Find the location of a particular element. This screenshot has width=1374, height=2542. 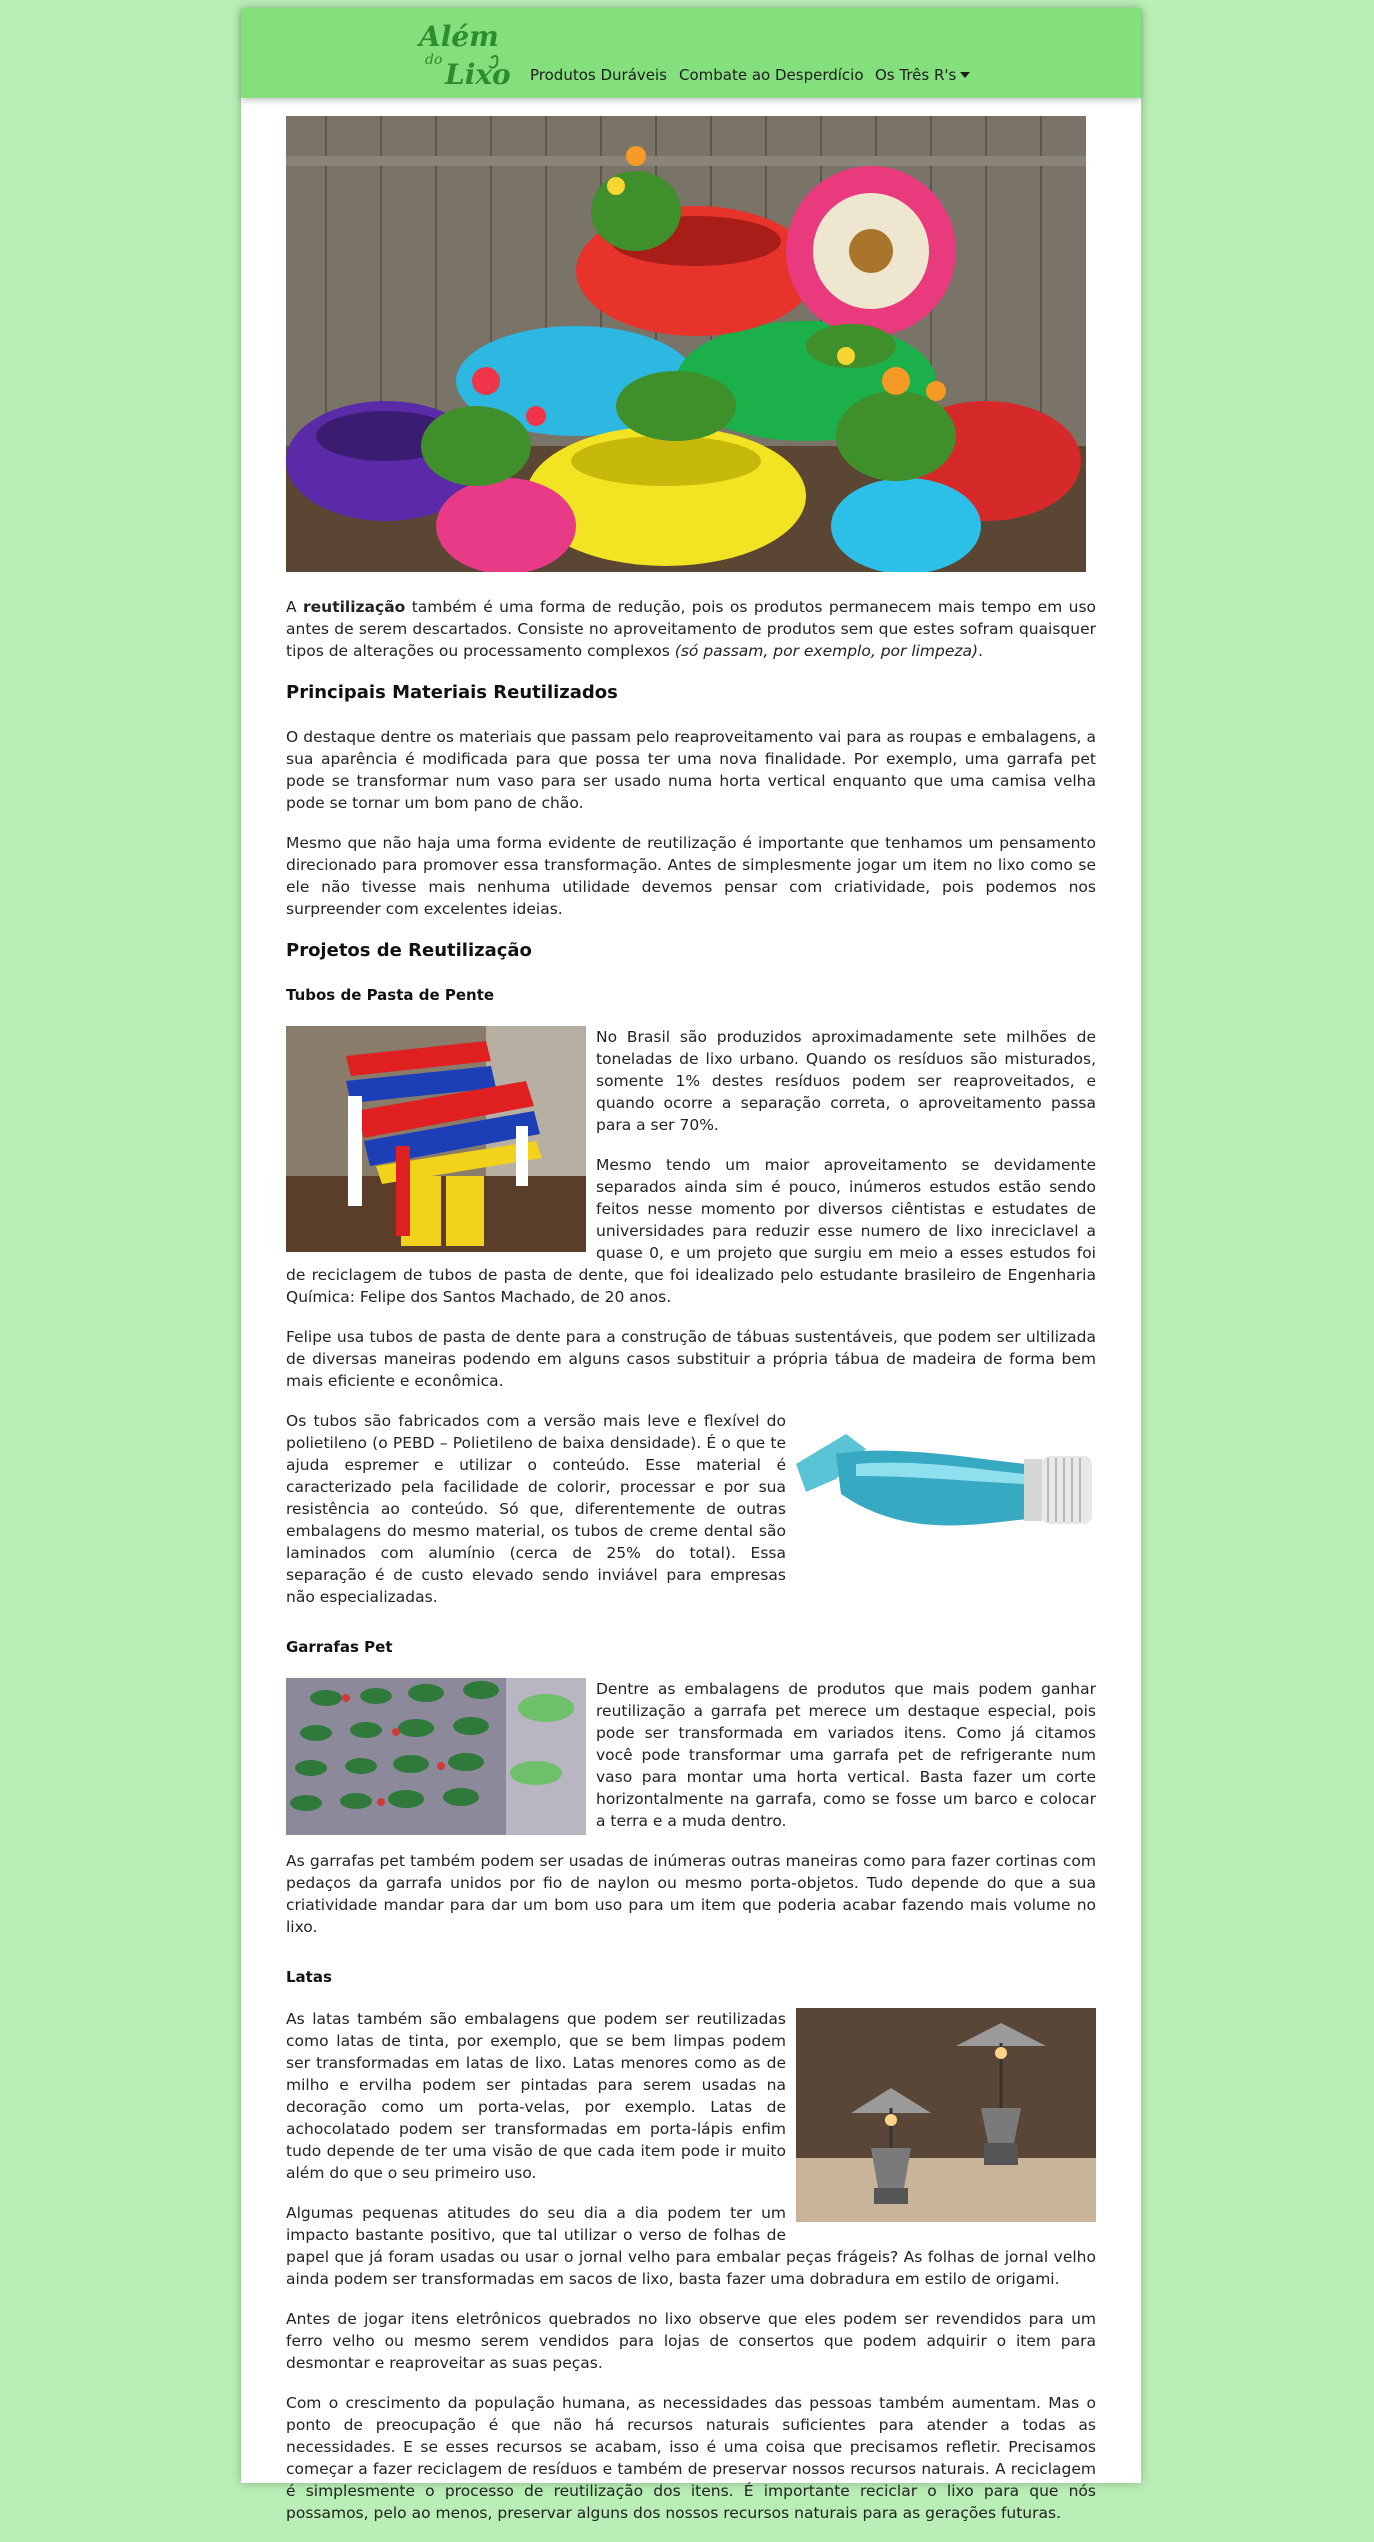

subheading-latas: Latas is located at coordinates (309, 1977).